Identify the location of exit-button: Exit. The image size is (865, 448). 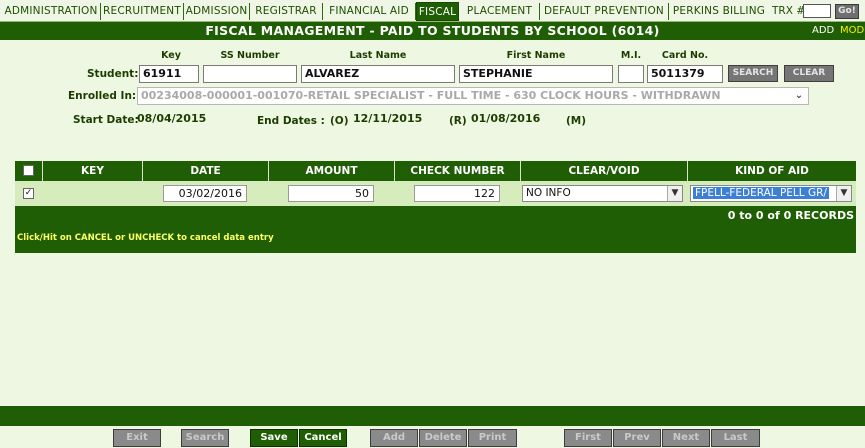
(137, 438).